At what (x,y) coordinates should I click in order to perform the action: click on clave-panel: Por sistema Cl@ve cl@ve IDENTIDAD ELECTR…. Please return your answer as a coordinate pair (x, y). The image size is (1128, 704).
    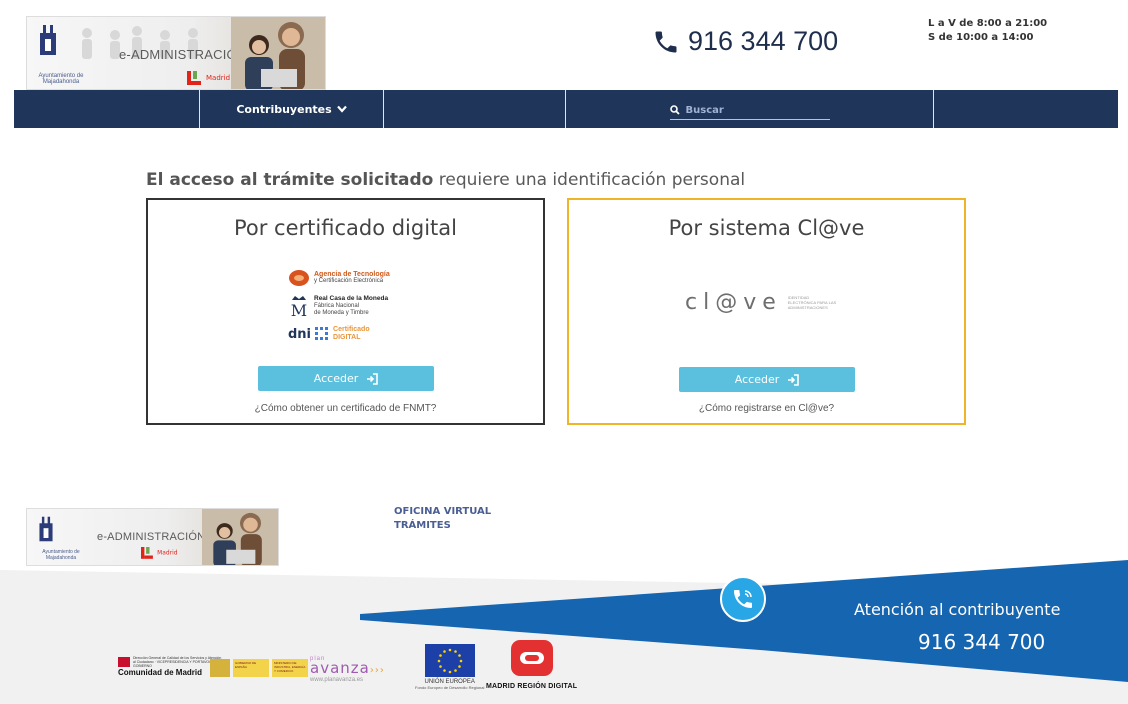
    Looking at the image, I should click on (766, 311).